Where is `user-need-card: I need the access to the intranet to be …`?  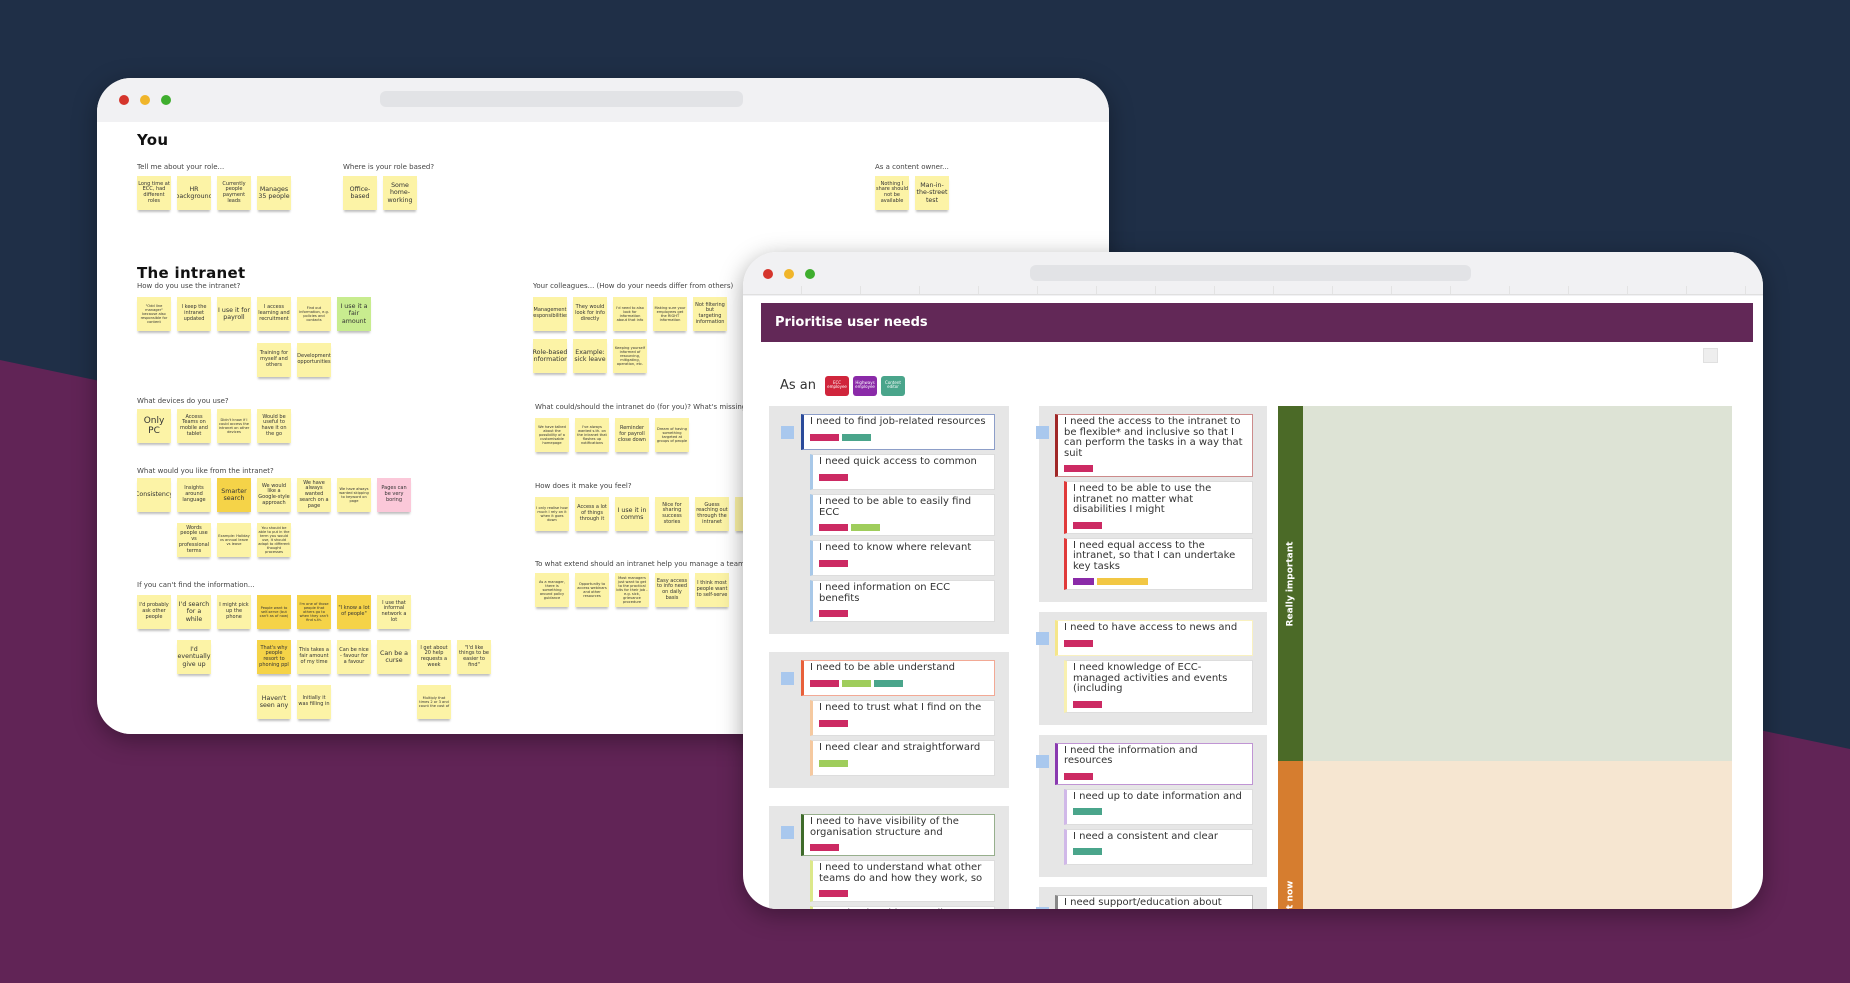
user-need-card: I need the access to the intranet to be … is located at coordinates (1154, 445).